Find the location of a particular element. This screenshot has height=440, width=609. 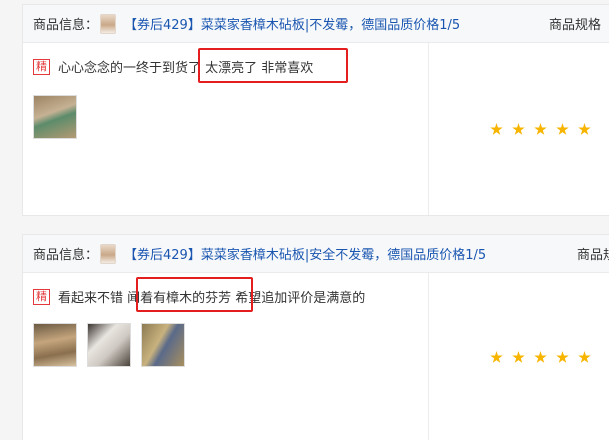

product-title-link: 【券后429】菜菜家香樟木砧板|安全不发霉，德国品质价格1/5 is located at coordinates (305, 253).